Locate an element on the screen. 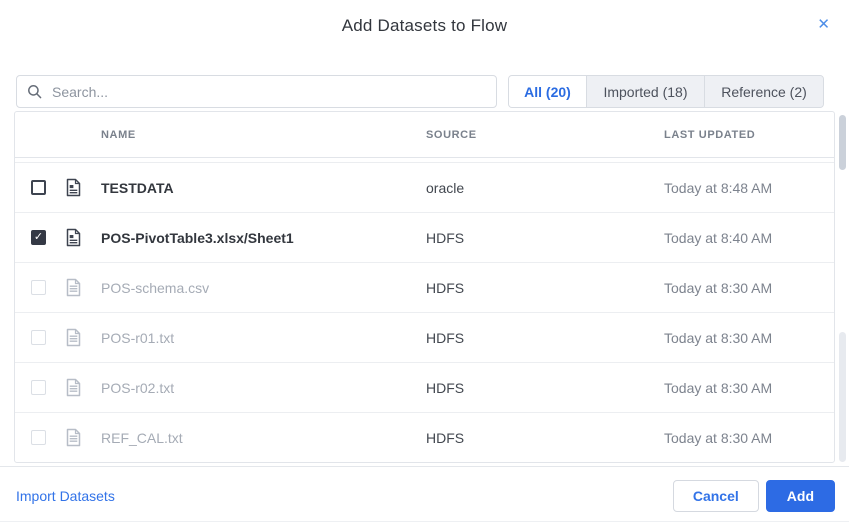 The height and width of the screenshot is (527, 849). modal-bottom-edge is located at coordinates (424, 521).